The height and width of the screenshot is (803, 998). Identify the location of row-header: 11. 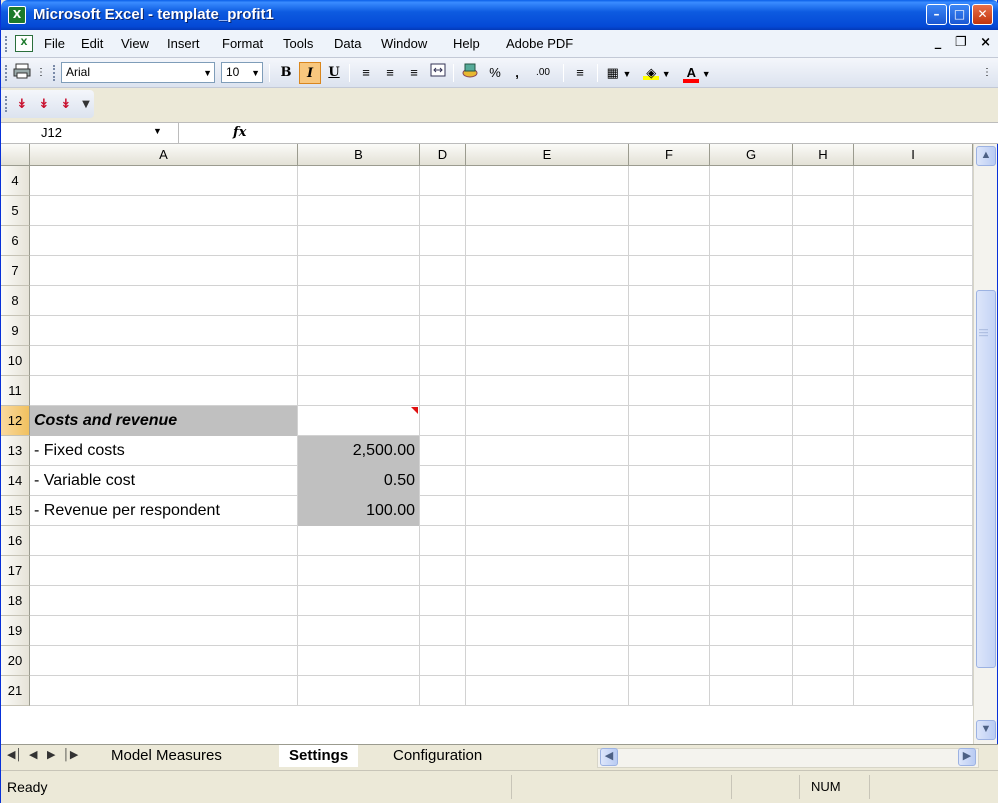
(15, 391).